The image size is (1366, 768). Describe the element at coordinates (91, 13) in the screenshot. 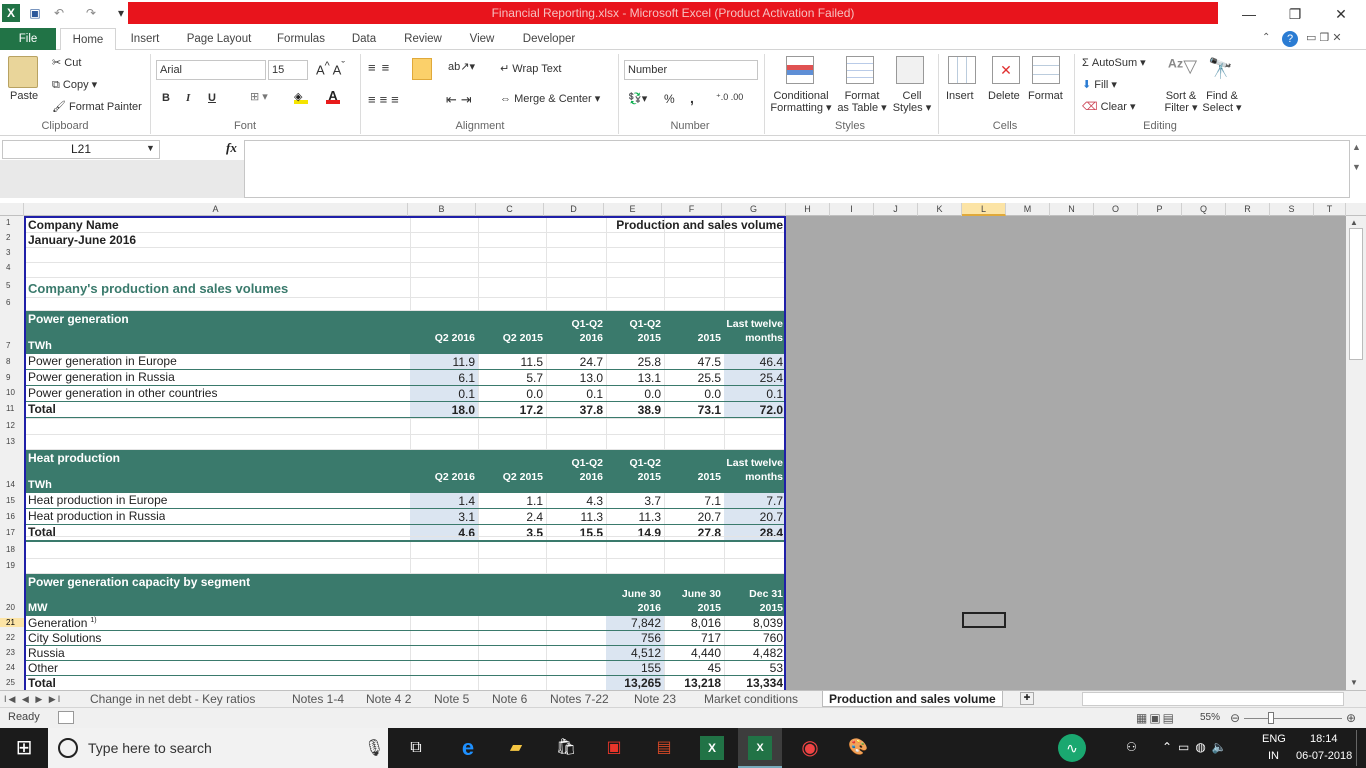

I see `redo-icon: ↷` at that location.